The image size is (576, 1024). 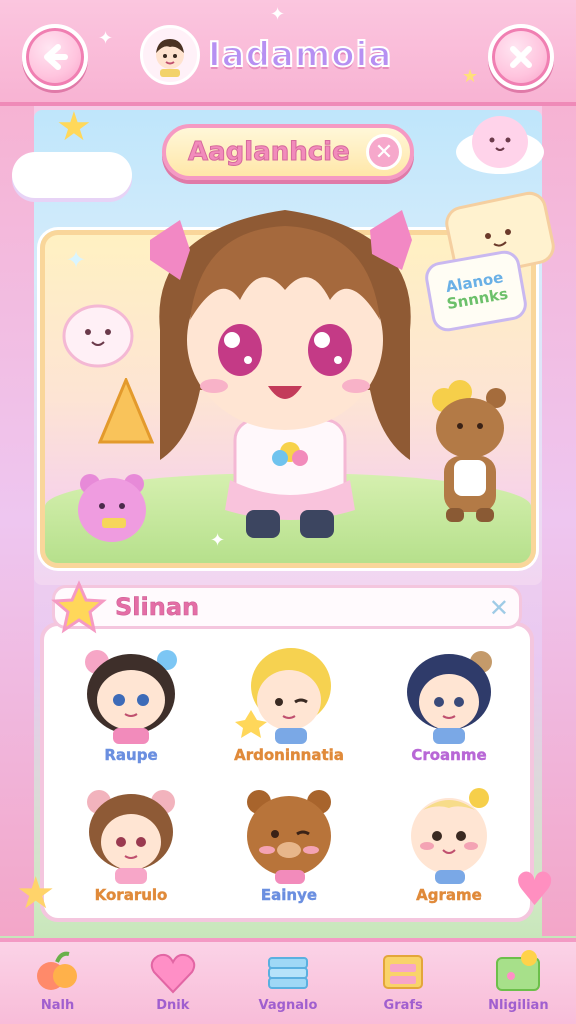 What do you see at coordinates (131, 697) in the screenshot?
I see `girl-avatar-icon` at bounding box center [131, 697].